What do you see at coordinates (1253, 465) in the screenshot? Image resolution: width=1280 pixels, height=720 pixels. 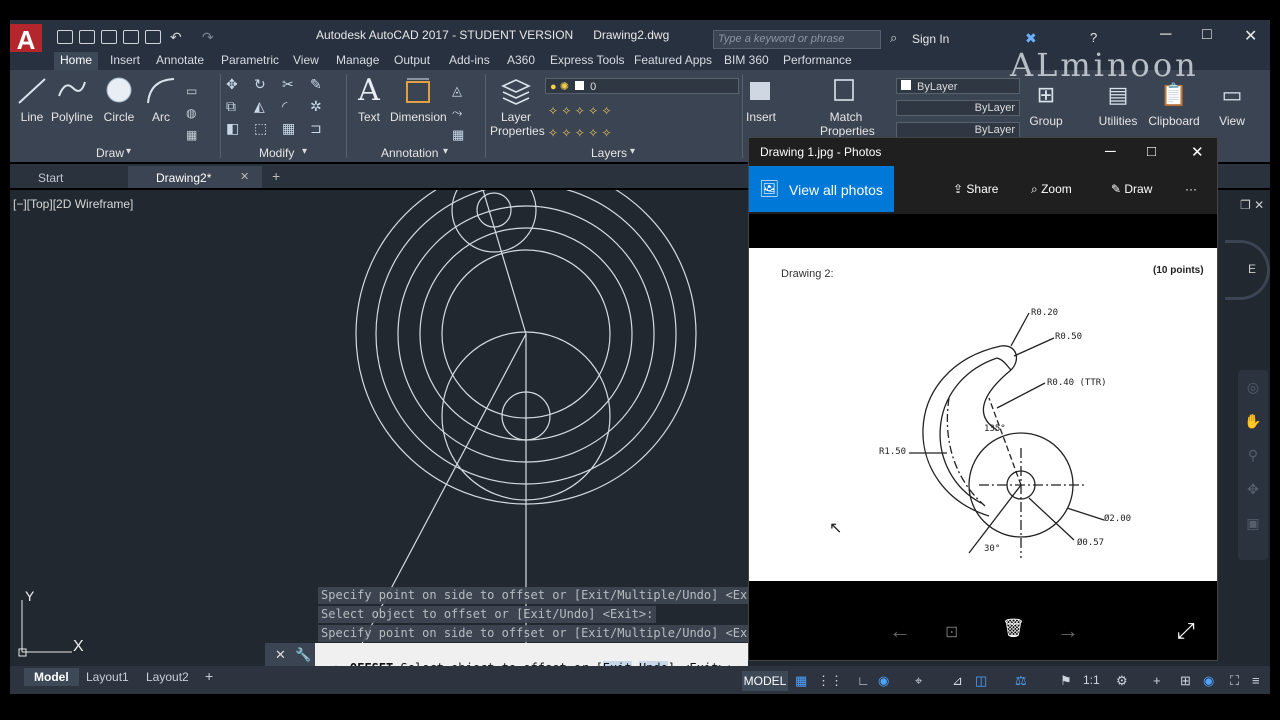 I see `navigation-bar: ◎ ✋ ⚲ ✥ ▣` at bounding box center [1253, 465].